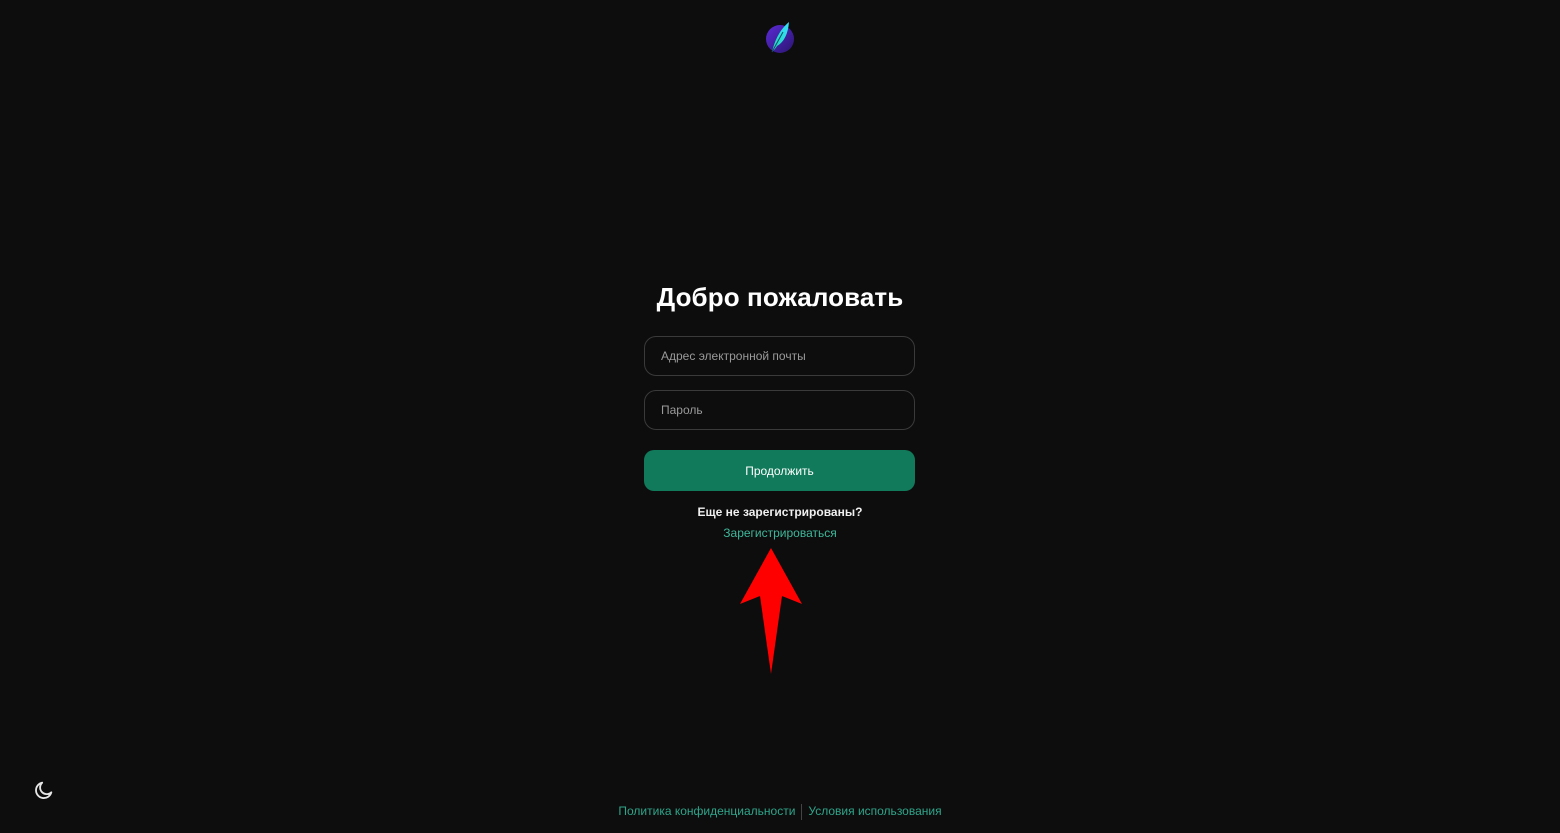 This screenshot has width=1560, height=833. I want to click on password-input, so click(779, 410).